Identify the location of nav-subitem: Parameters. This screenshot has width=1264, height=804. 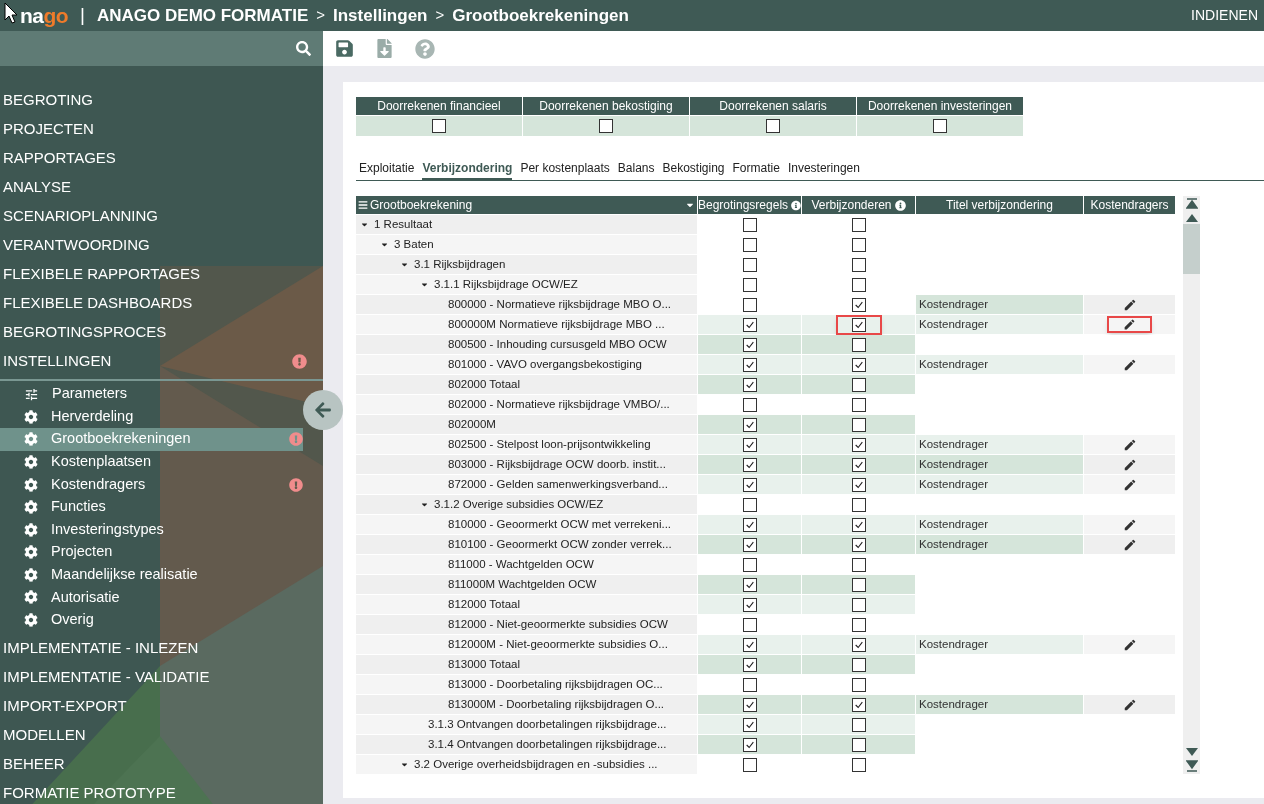
(151, 394).